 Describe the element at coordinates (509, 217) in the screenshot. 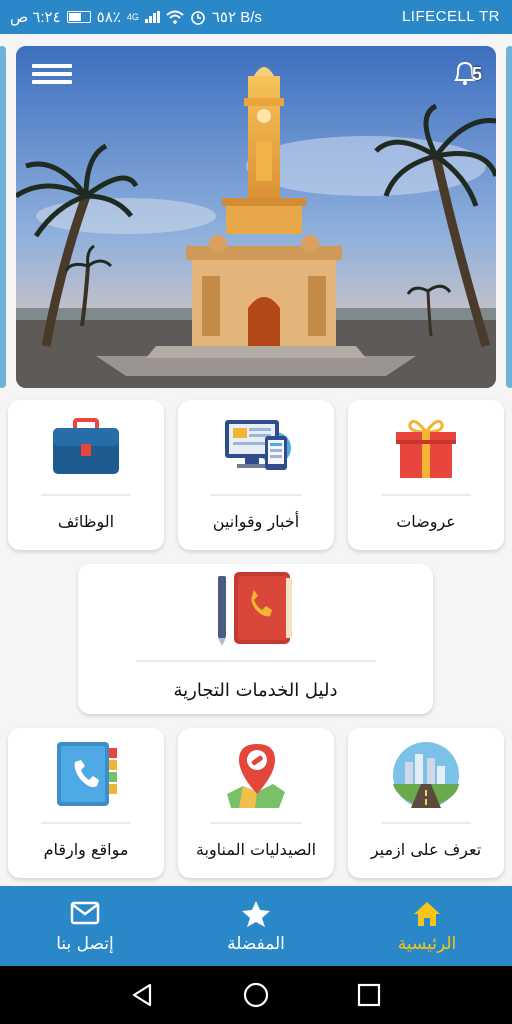

I see `carousel-next-peek` at that location.